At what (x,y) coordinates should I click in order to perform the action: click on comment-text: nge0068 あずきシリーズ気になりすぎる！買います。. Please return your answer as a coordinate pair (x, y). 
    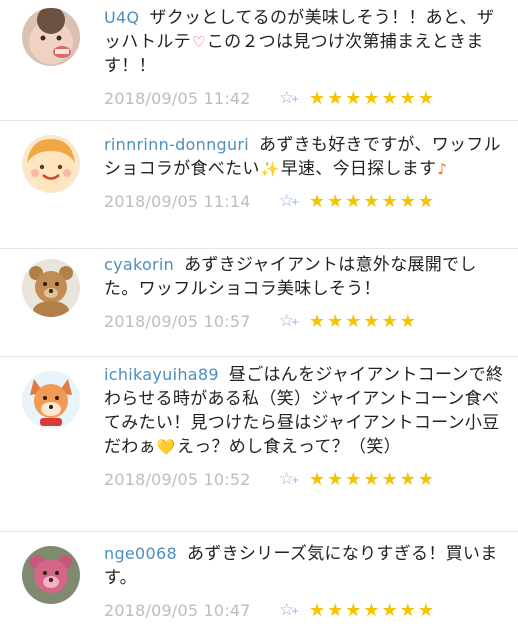
    Looking at the image, I should click on (304, 566).